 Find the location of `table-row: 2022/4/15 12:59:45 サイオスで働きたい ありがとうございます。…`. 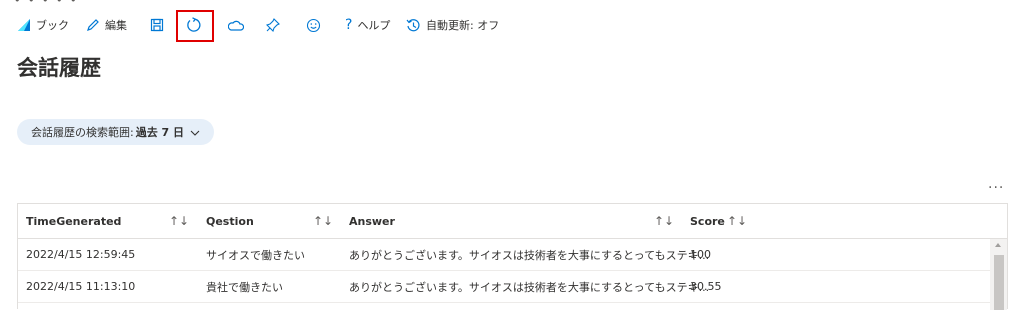

table-row: 2022/4/15 12:59:45 サイオスで働きたい ありがとうございます。… is located at coordinates (504, 255).